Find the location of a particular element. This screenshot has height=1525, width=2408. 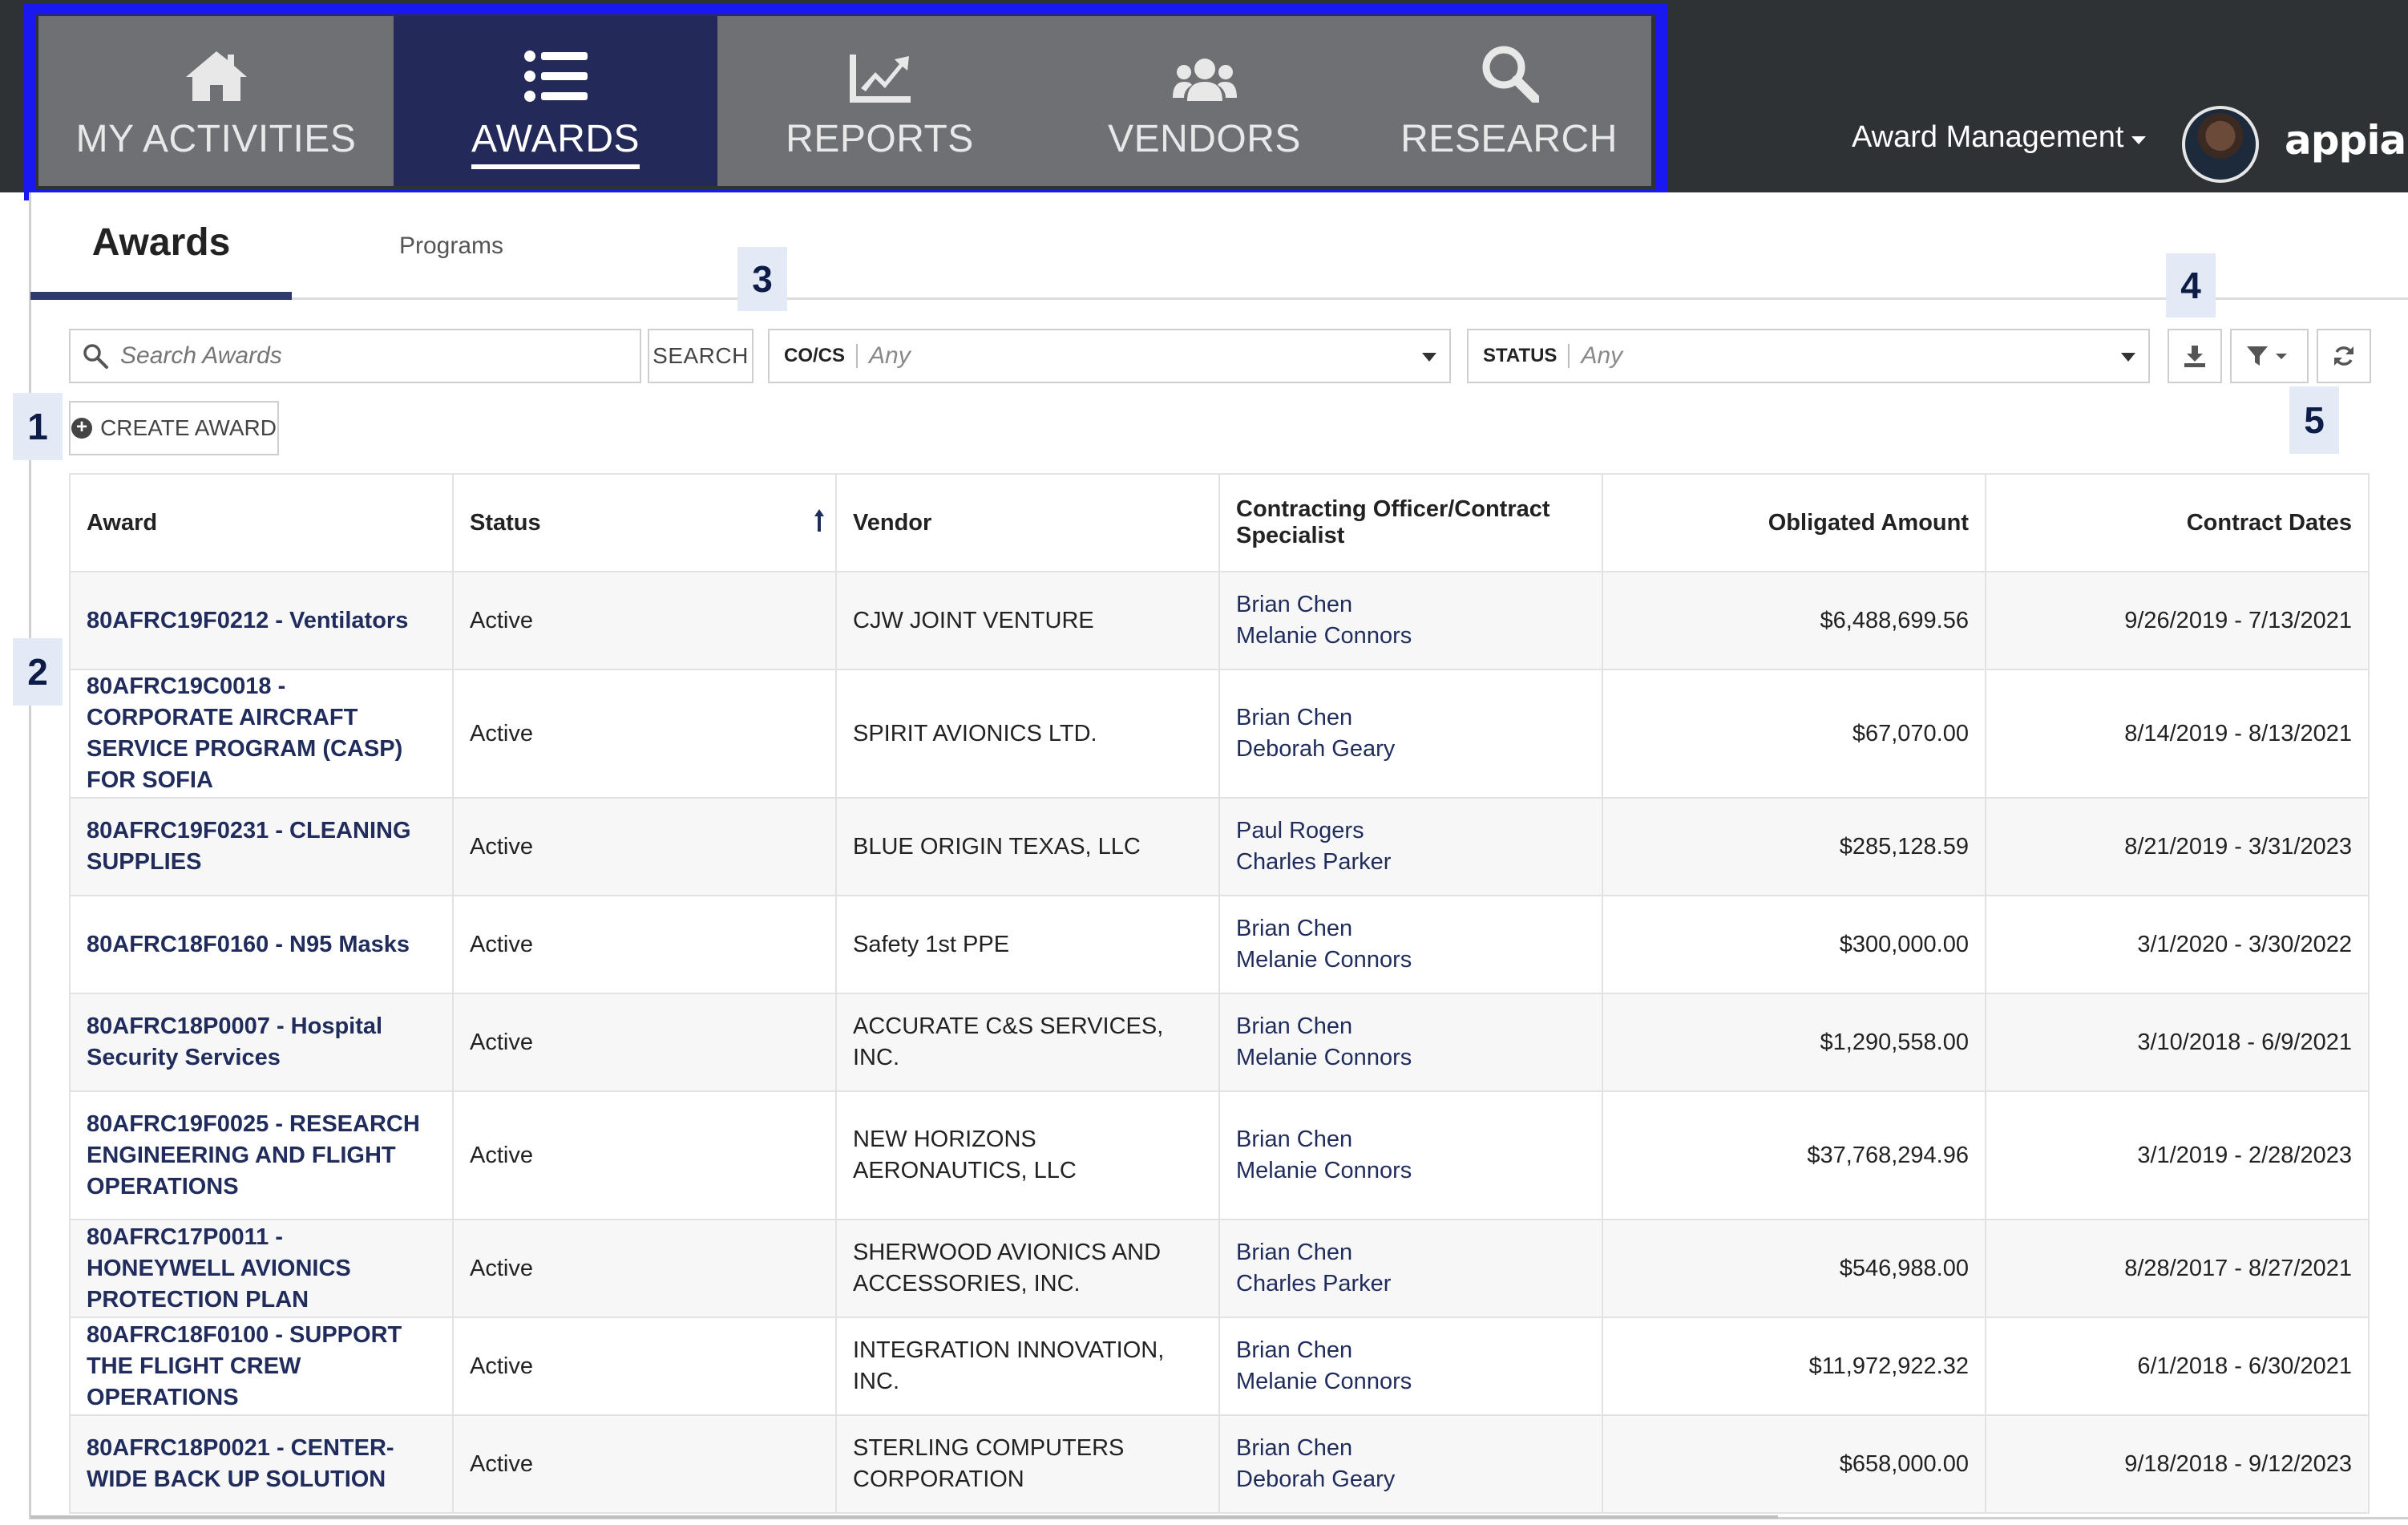

plus-circle-icon: + is located at coordinates (82, 429).